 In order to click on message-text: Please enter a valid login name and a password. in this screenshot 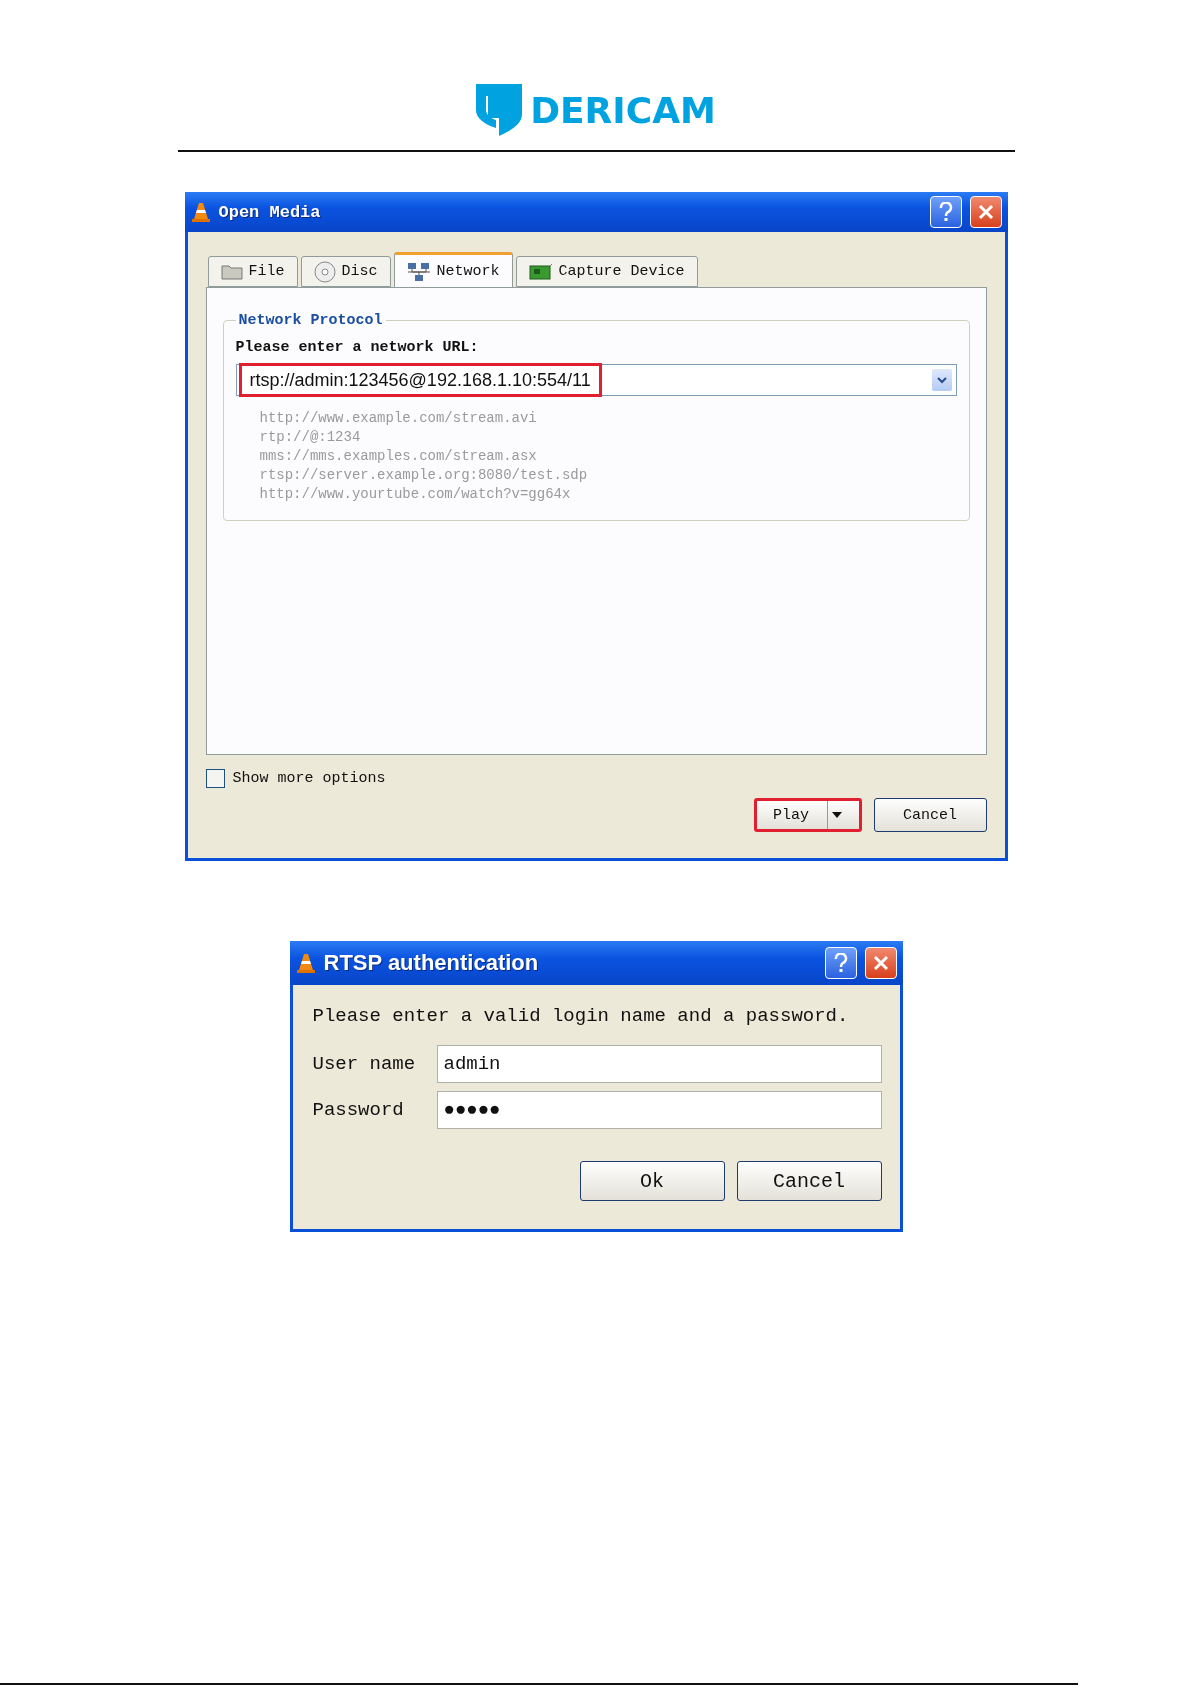, I will do `click(581, 1016)`.